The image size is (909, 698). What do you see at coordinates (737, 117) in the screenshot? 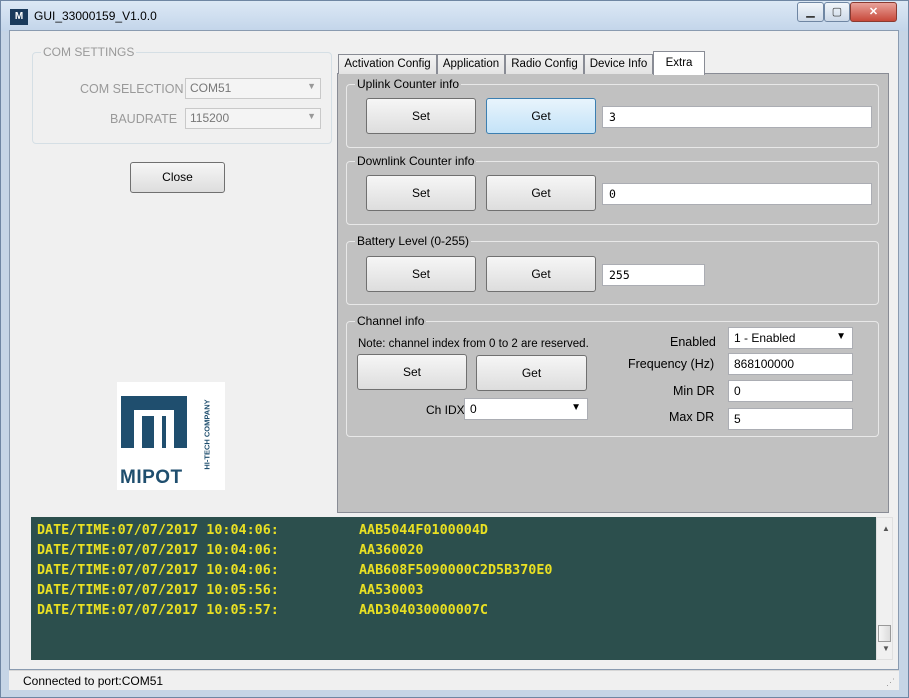
I see `uplink-value-field: 3` at bounding box center [737, 117].